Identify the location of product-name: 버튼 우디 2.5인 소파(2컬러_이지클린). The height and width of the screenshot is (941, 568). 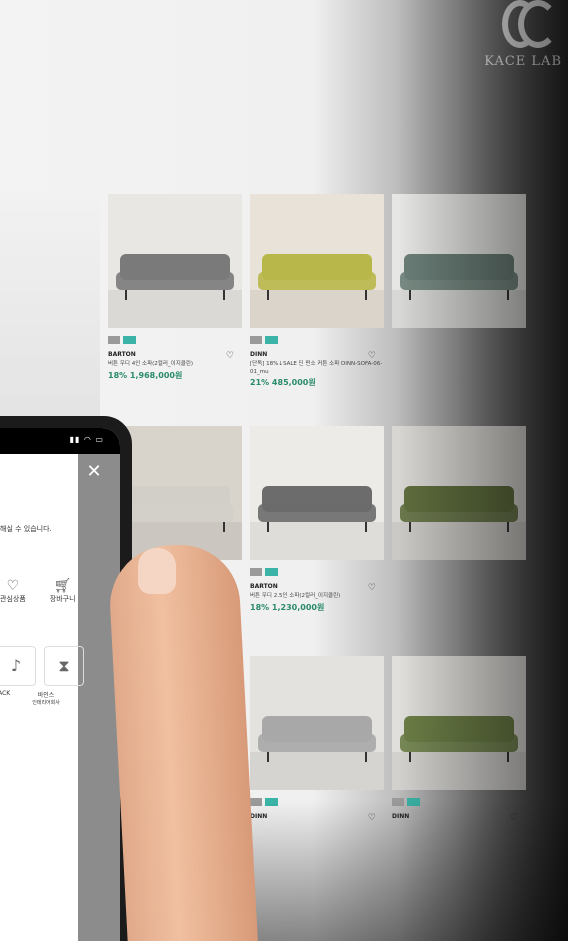
(295, 596).